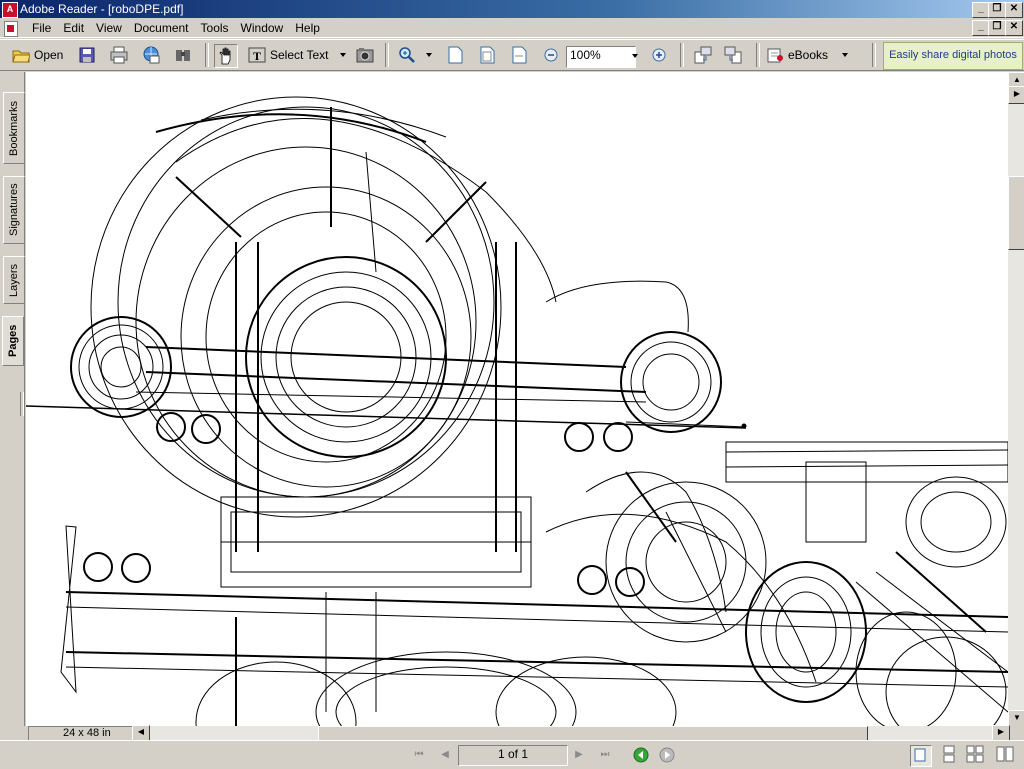  I want to click on text-cursor-icon: T, so click(257, 55).